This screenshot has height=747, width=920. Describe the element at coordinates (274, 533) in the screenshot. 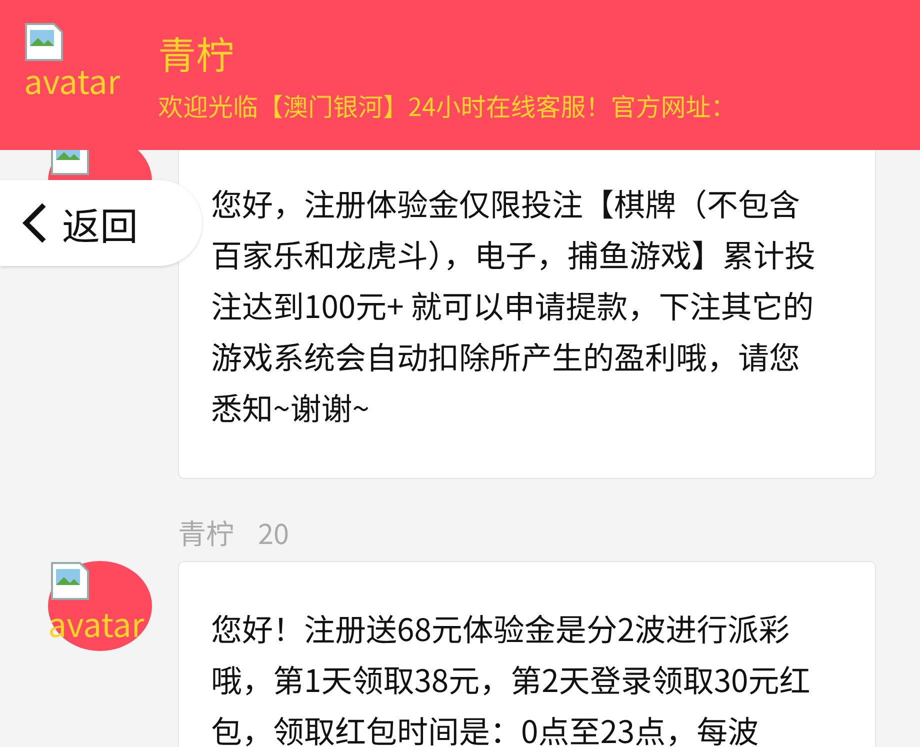

I see `message-time: 20` at that location.